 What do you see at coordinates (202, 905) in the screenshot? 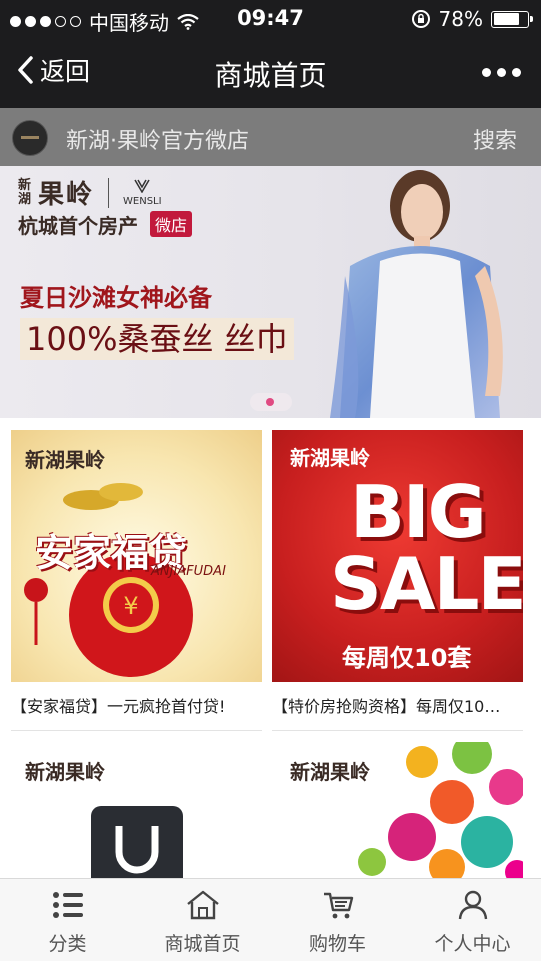
I see `home-icon` at bounding box center [202, 905].